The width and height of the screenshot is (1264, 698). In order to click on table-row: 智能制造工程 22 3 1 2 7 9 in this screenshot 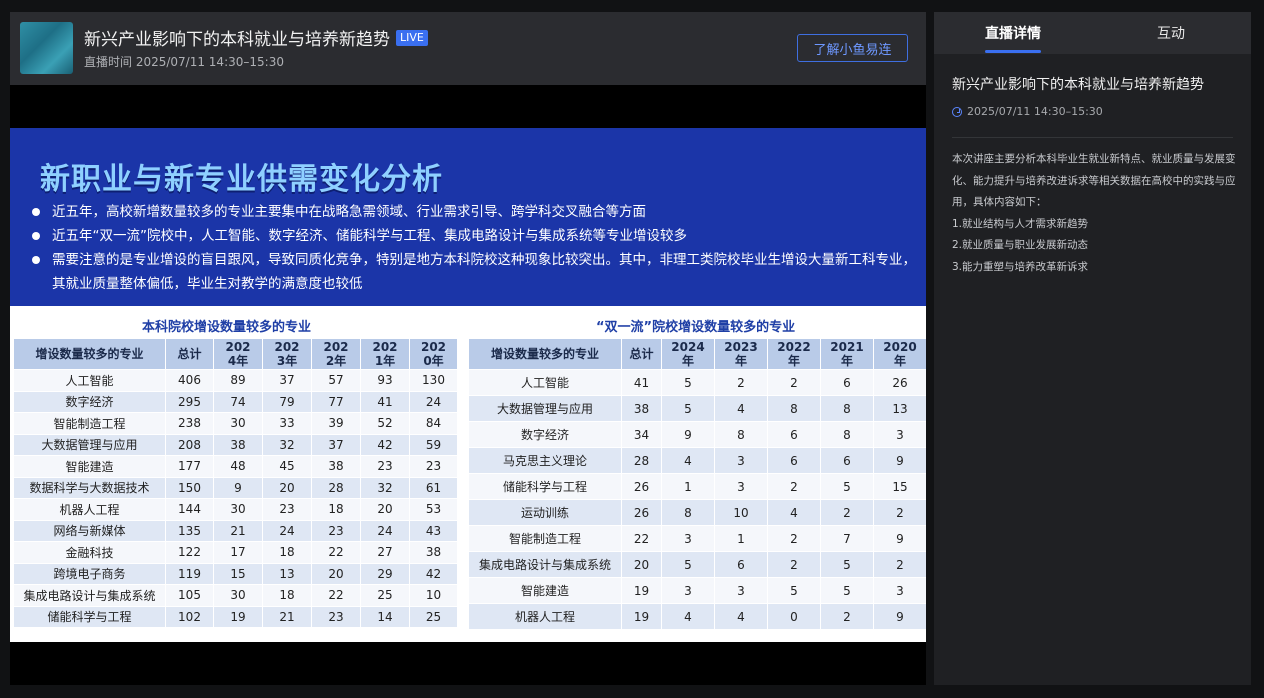, I will do `click(697, 538)`.